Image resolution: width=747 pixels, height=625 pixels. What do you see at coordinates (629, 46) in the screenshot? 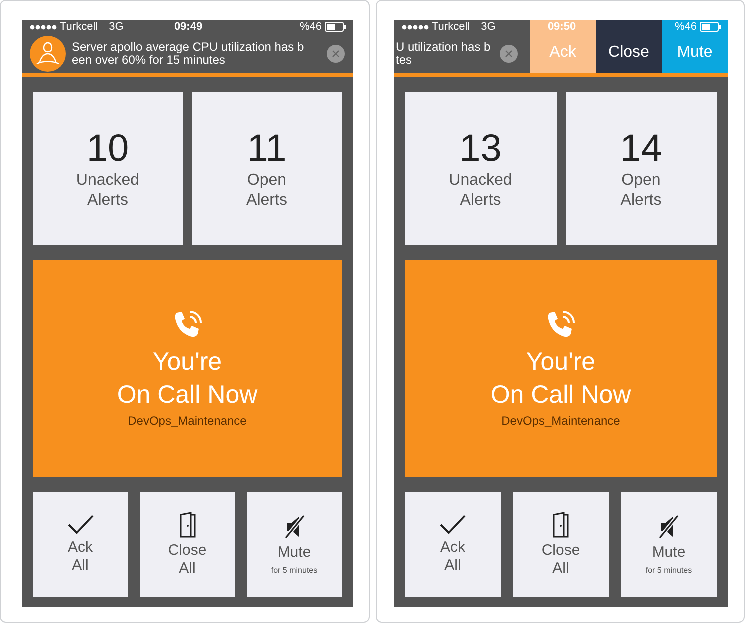
I see `swipe-action-button: Close` at bounding box center [629, 46].